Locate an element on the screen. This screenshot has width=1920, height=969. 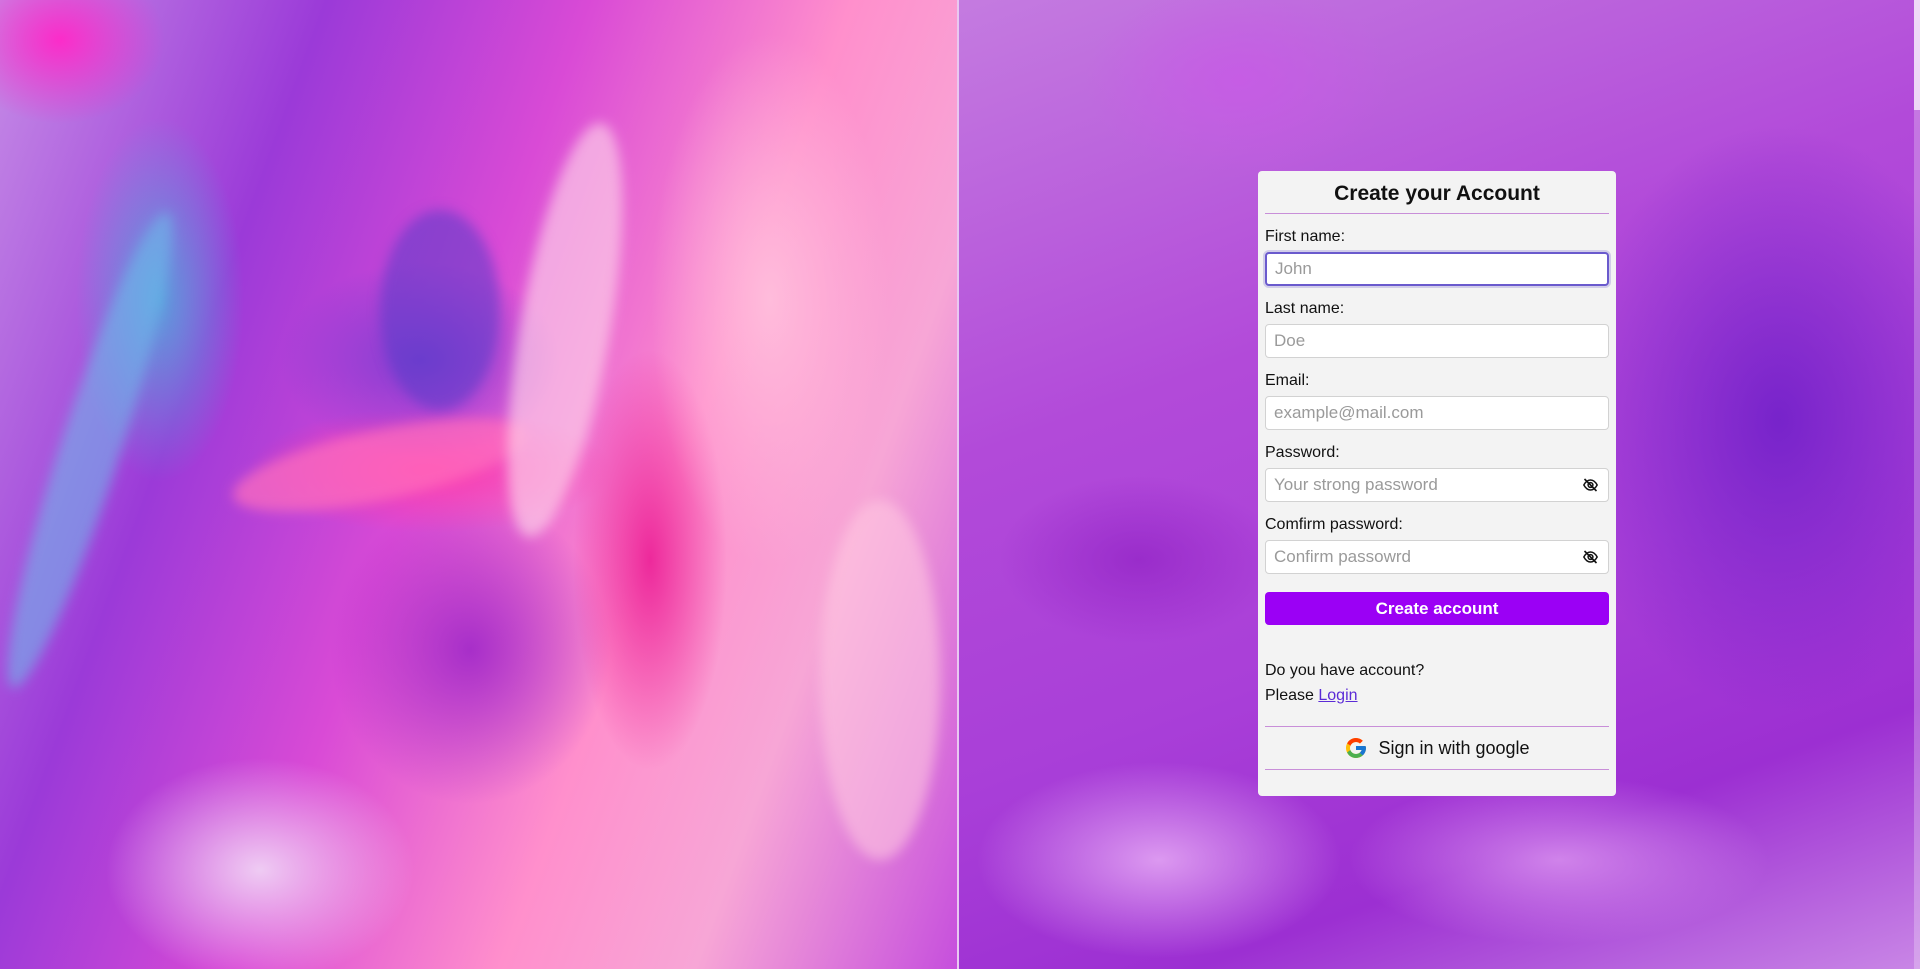
create-account-button: Create account is located at coordinates (1437, 608).